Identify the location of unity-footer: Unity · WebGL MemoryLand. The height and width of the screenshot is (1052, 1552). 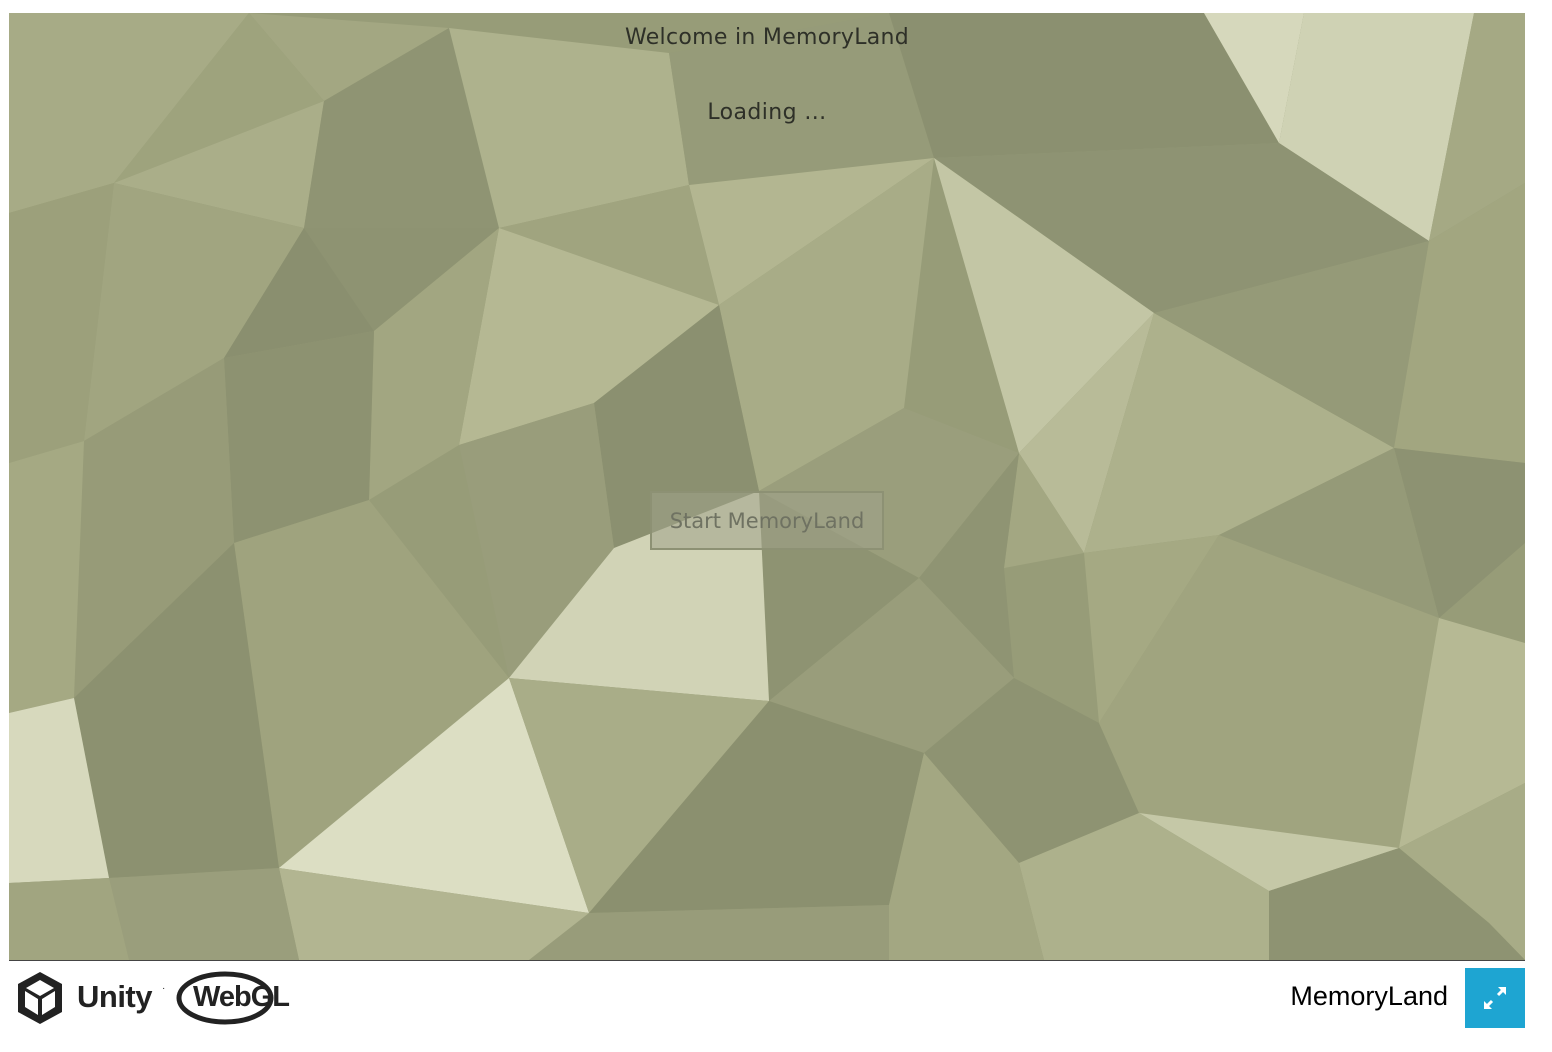
(767, 1006).